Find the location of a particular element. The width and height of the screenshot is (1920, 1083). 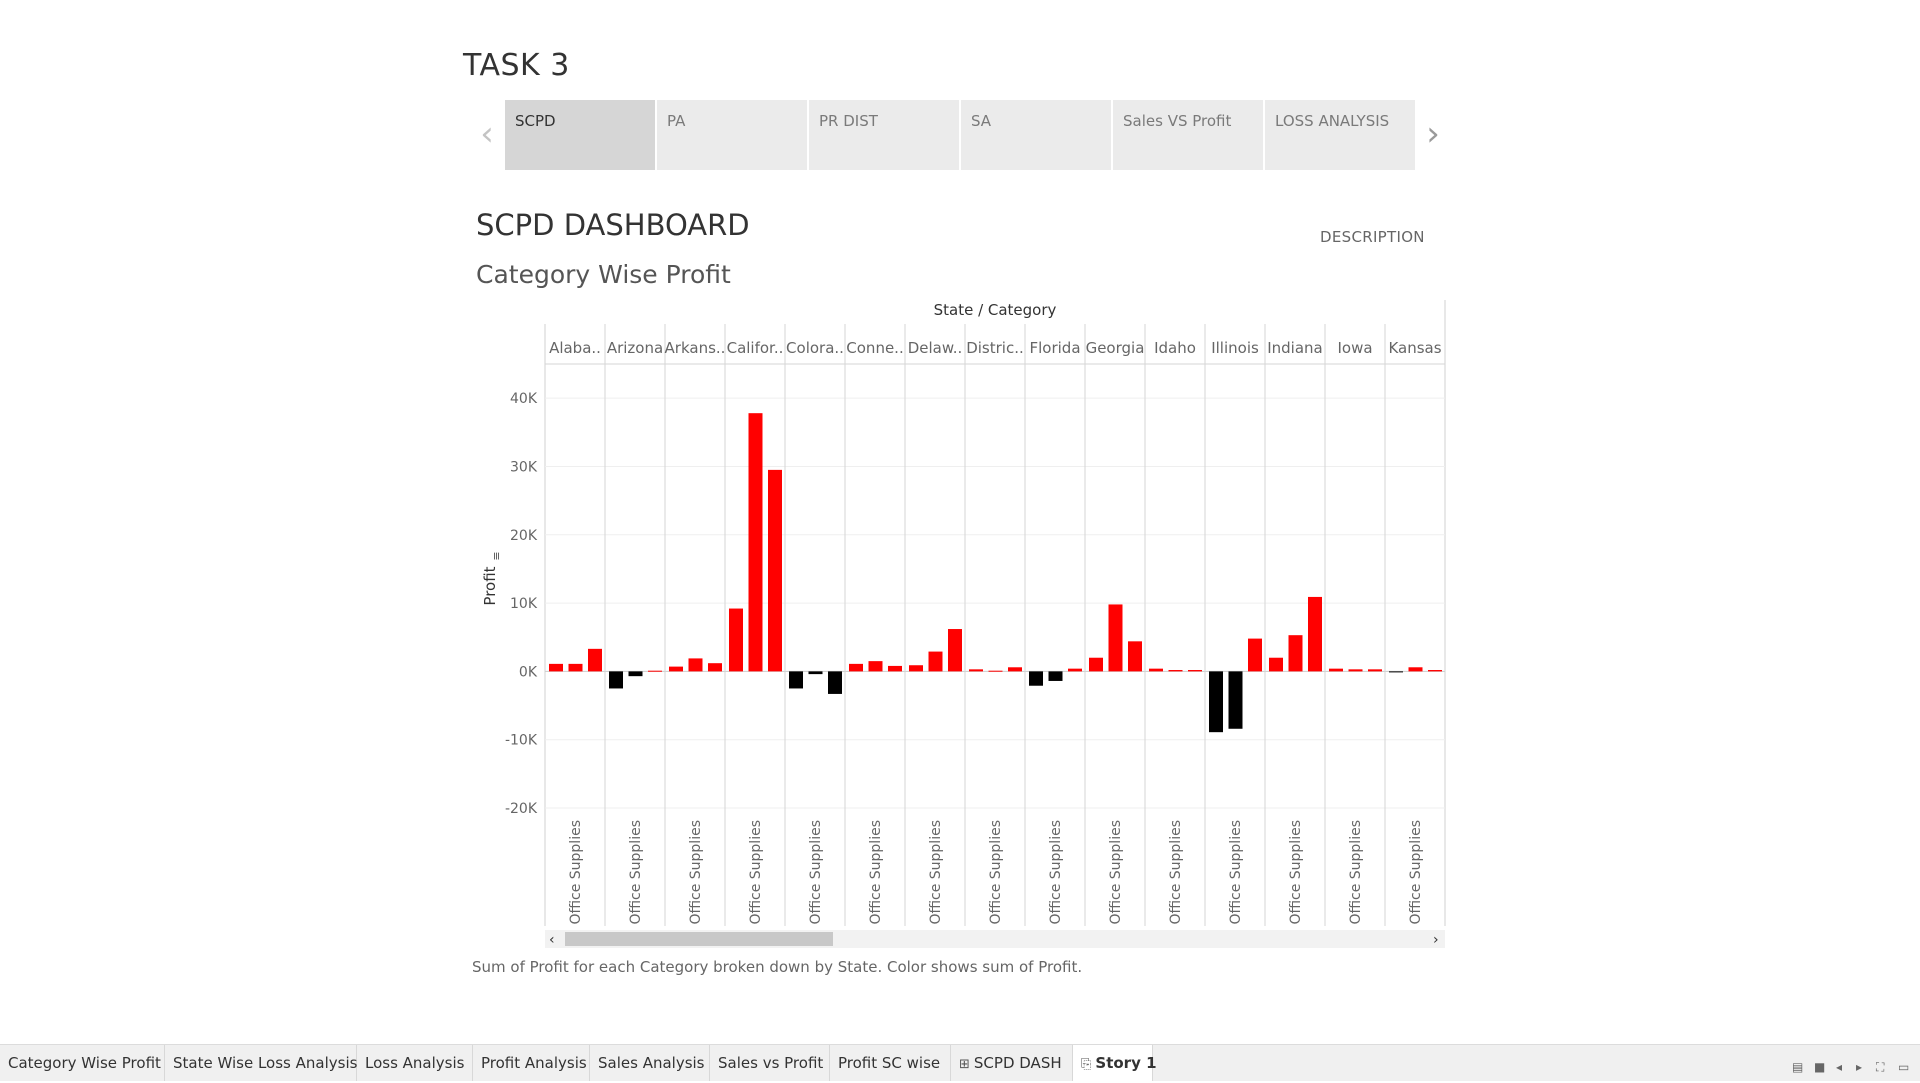

state-header: Idaho is located at coordinates (1175, 348).